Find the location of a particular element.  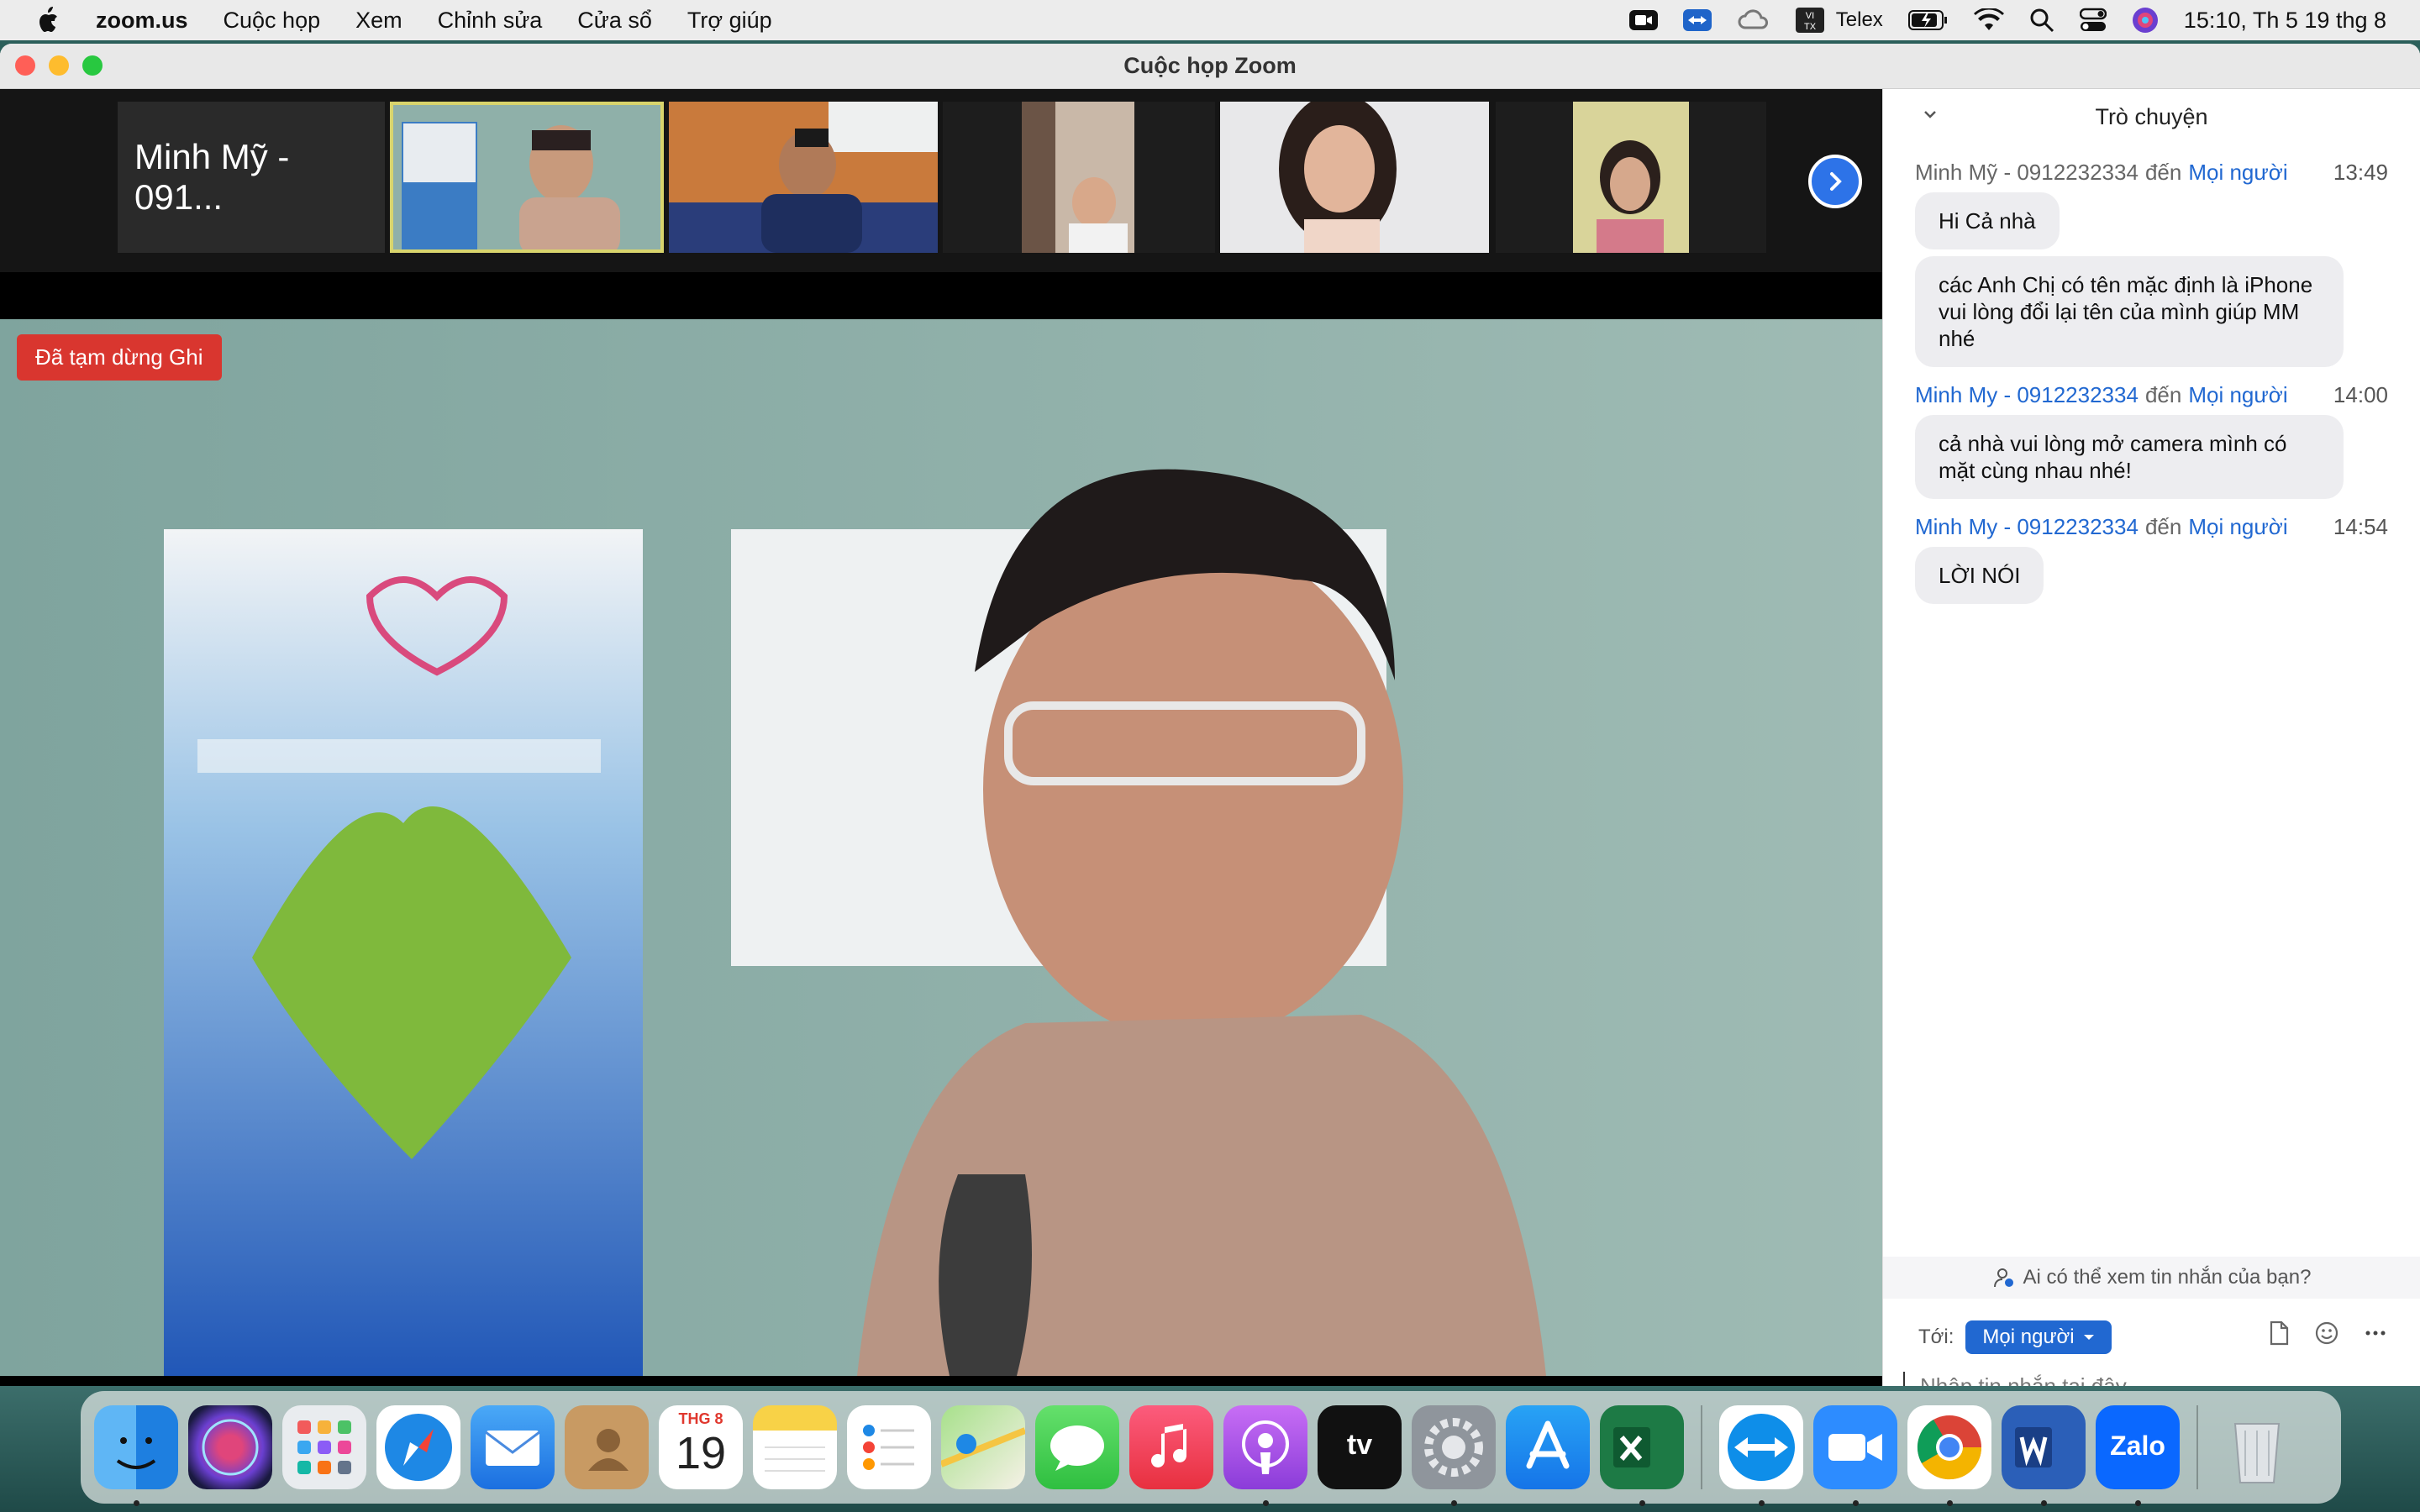

message-time: 14:54 is located at coordinates (2360, 526).